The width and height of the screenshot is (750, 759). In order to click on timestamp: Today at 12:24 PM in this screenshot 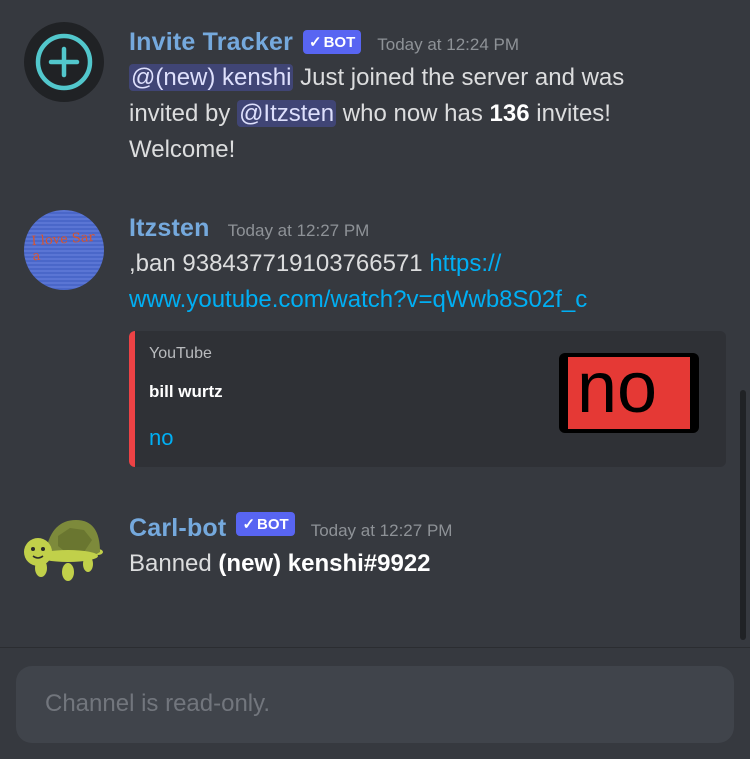, I will do `click(448, 44)`.